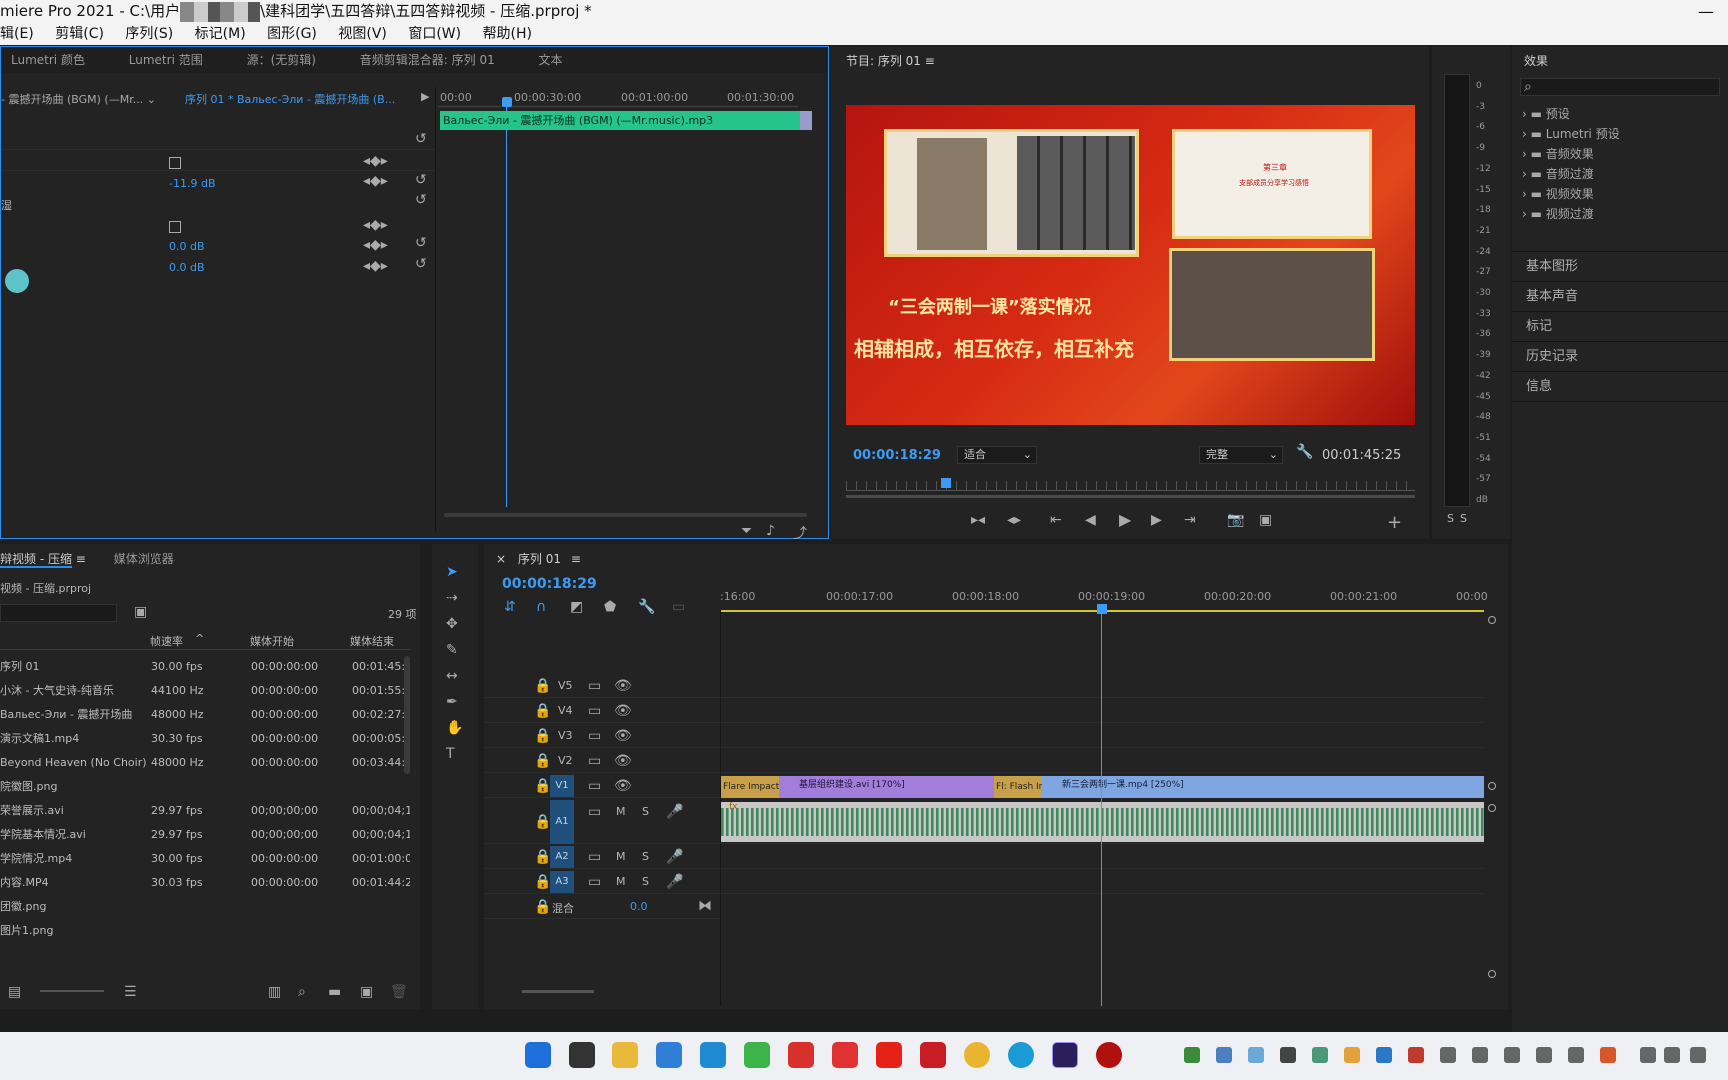  Describe the element at coordinates (334, 992) in the screenshot. I see `new-bin-folder-icon: ▬` at that location.